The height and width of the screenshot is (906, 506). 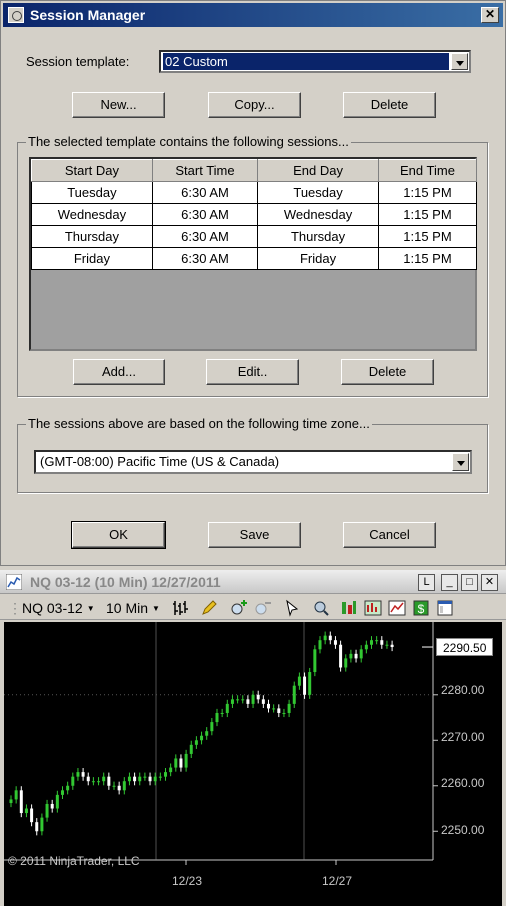 I want to click on table-row: Wednesday 6:30 AM Wednesday 1:15 PM, so click(x=254, y=214).